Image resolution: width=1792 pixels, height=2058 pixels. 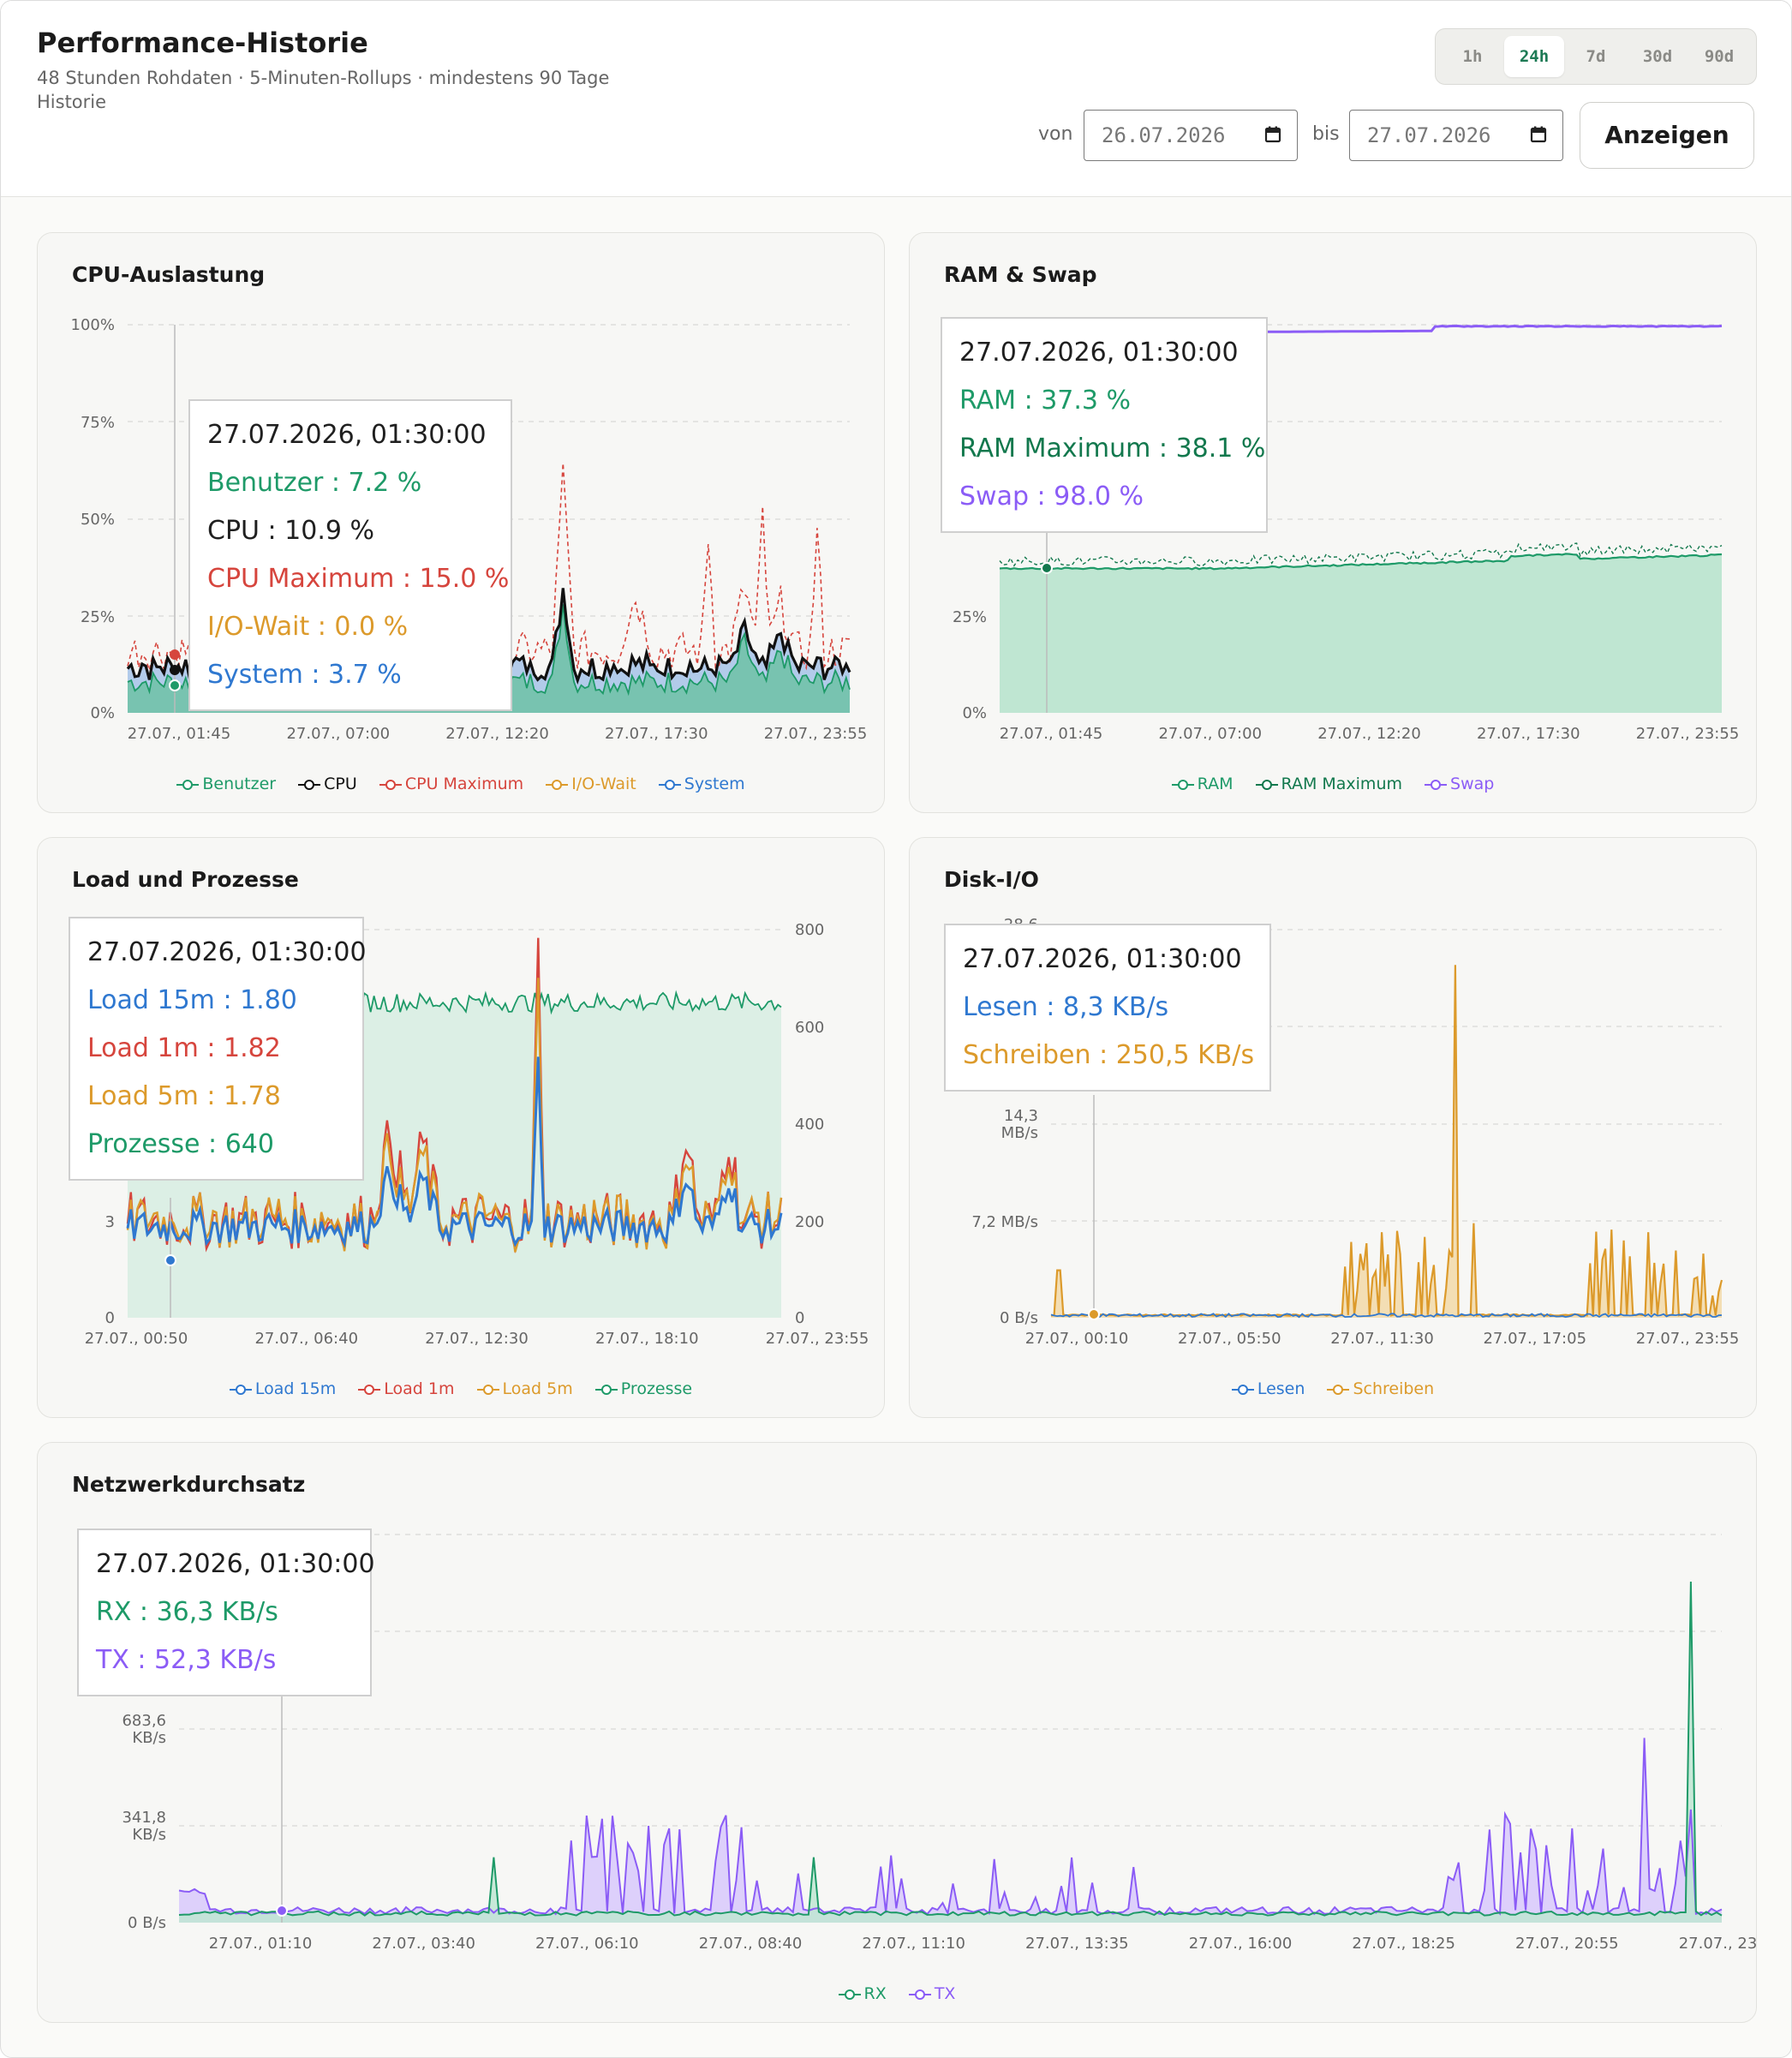 I want to click on chart-legend: RAM RAM Maximum Swap, so click(x=1333, y=784).